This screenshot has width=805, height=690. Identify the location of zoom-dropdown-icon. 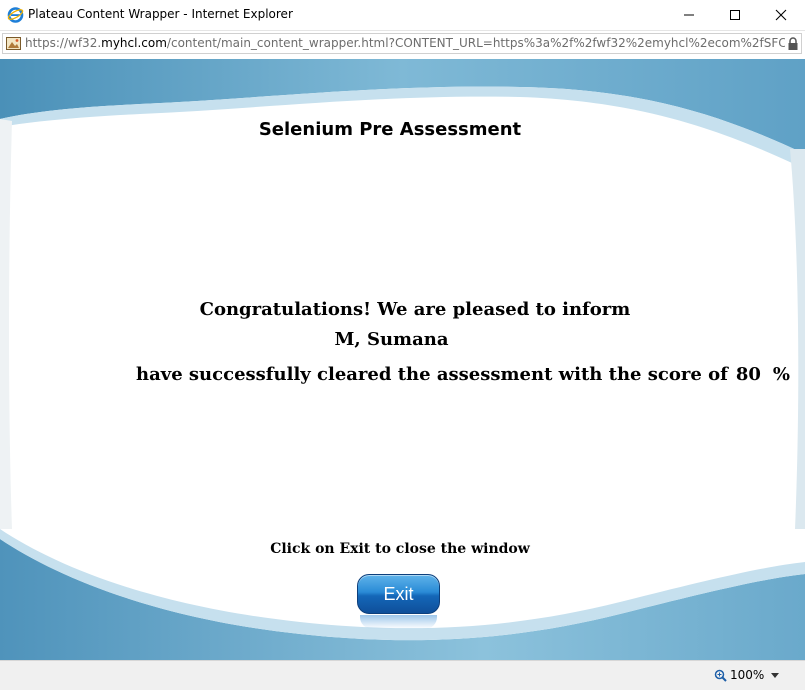
(775, 675).